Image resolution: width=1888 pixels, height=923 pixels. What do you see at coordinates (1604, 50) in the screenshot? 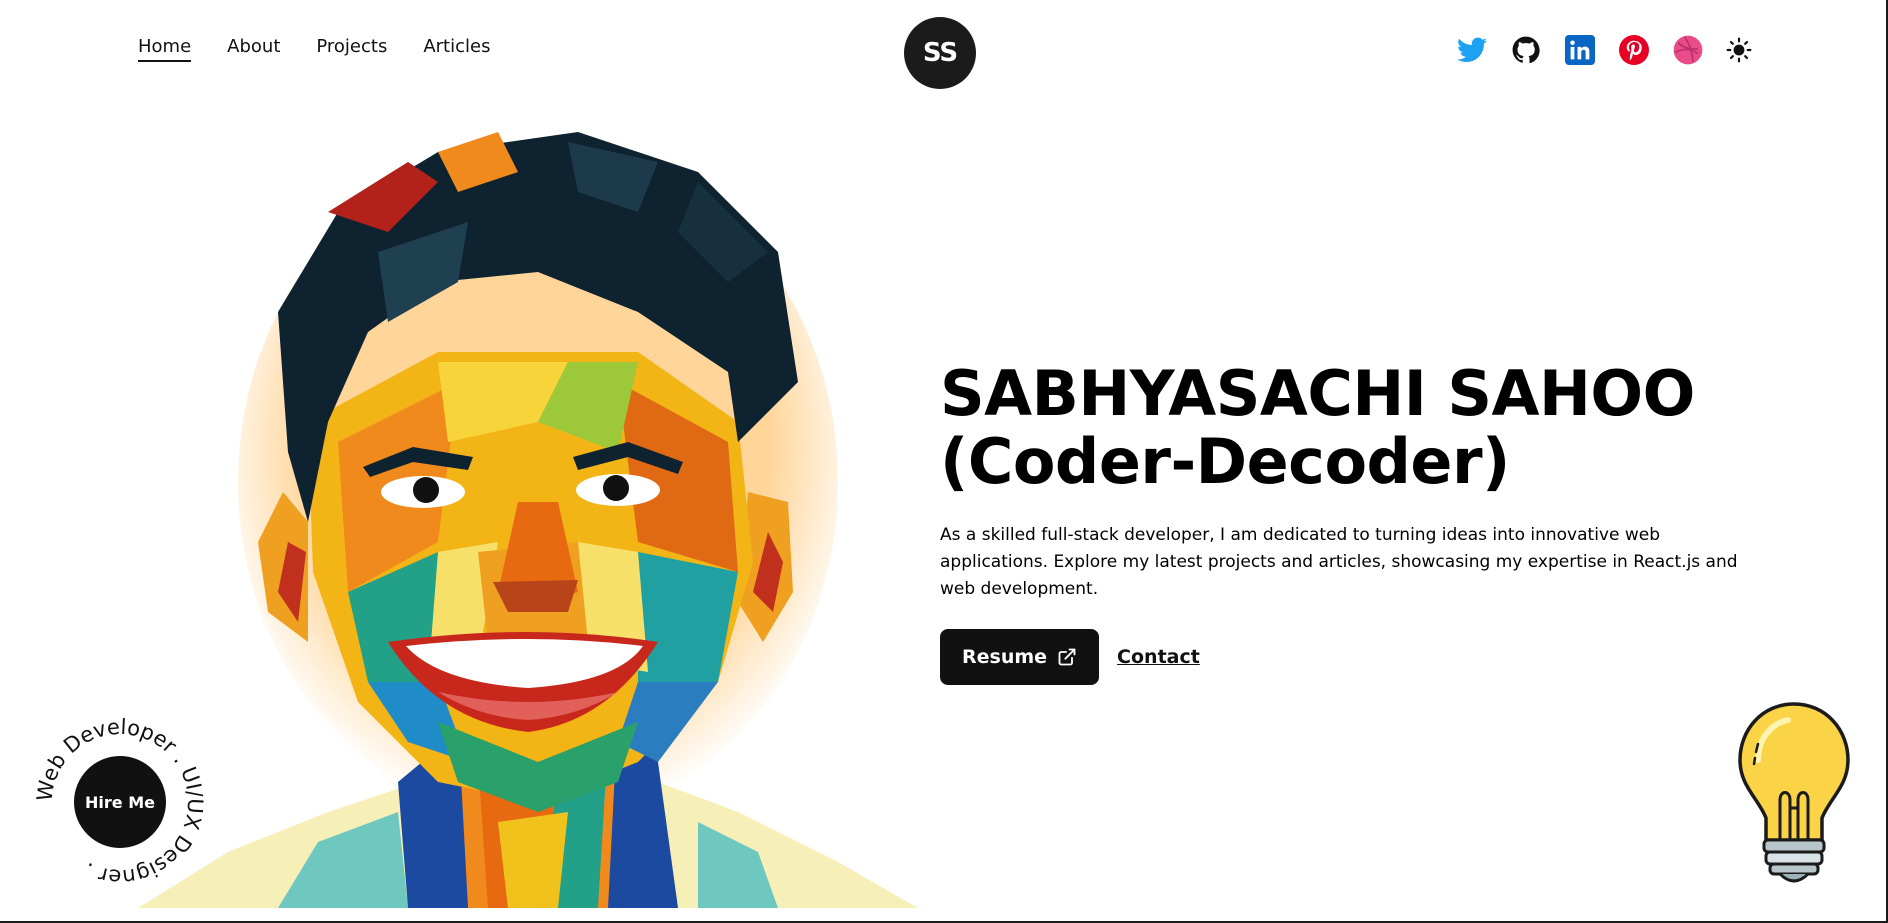
I see `social-links` at bounding box center [1604, 50].